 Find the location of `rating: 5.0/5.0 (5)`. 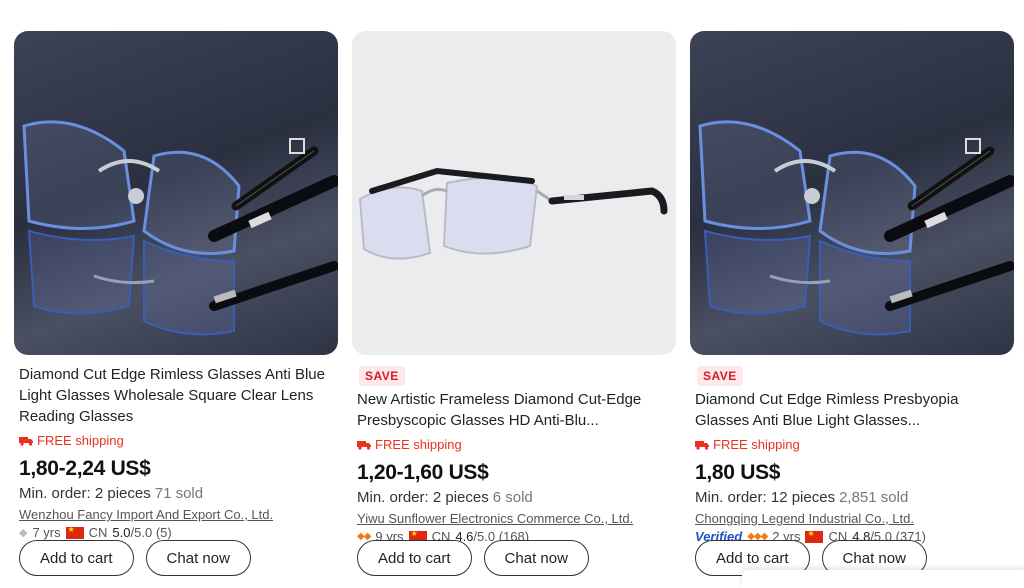

rating: 5.0/5.0 (5) is located at coordinates (141, 532).